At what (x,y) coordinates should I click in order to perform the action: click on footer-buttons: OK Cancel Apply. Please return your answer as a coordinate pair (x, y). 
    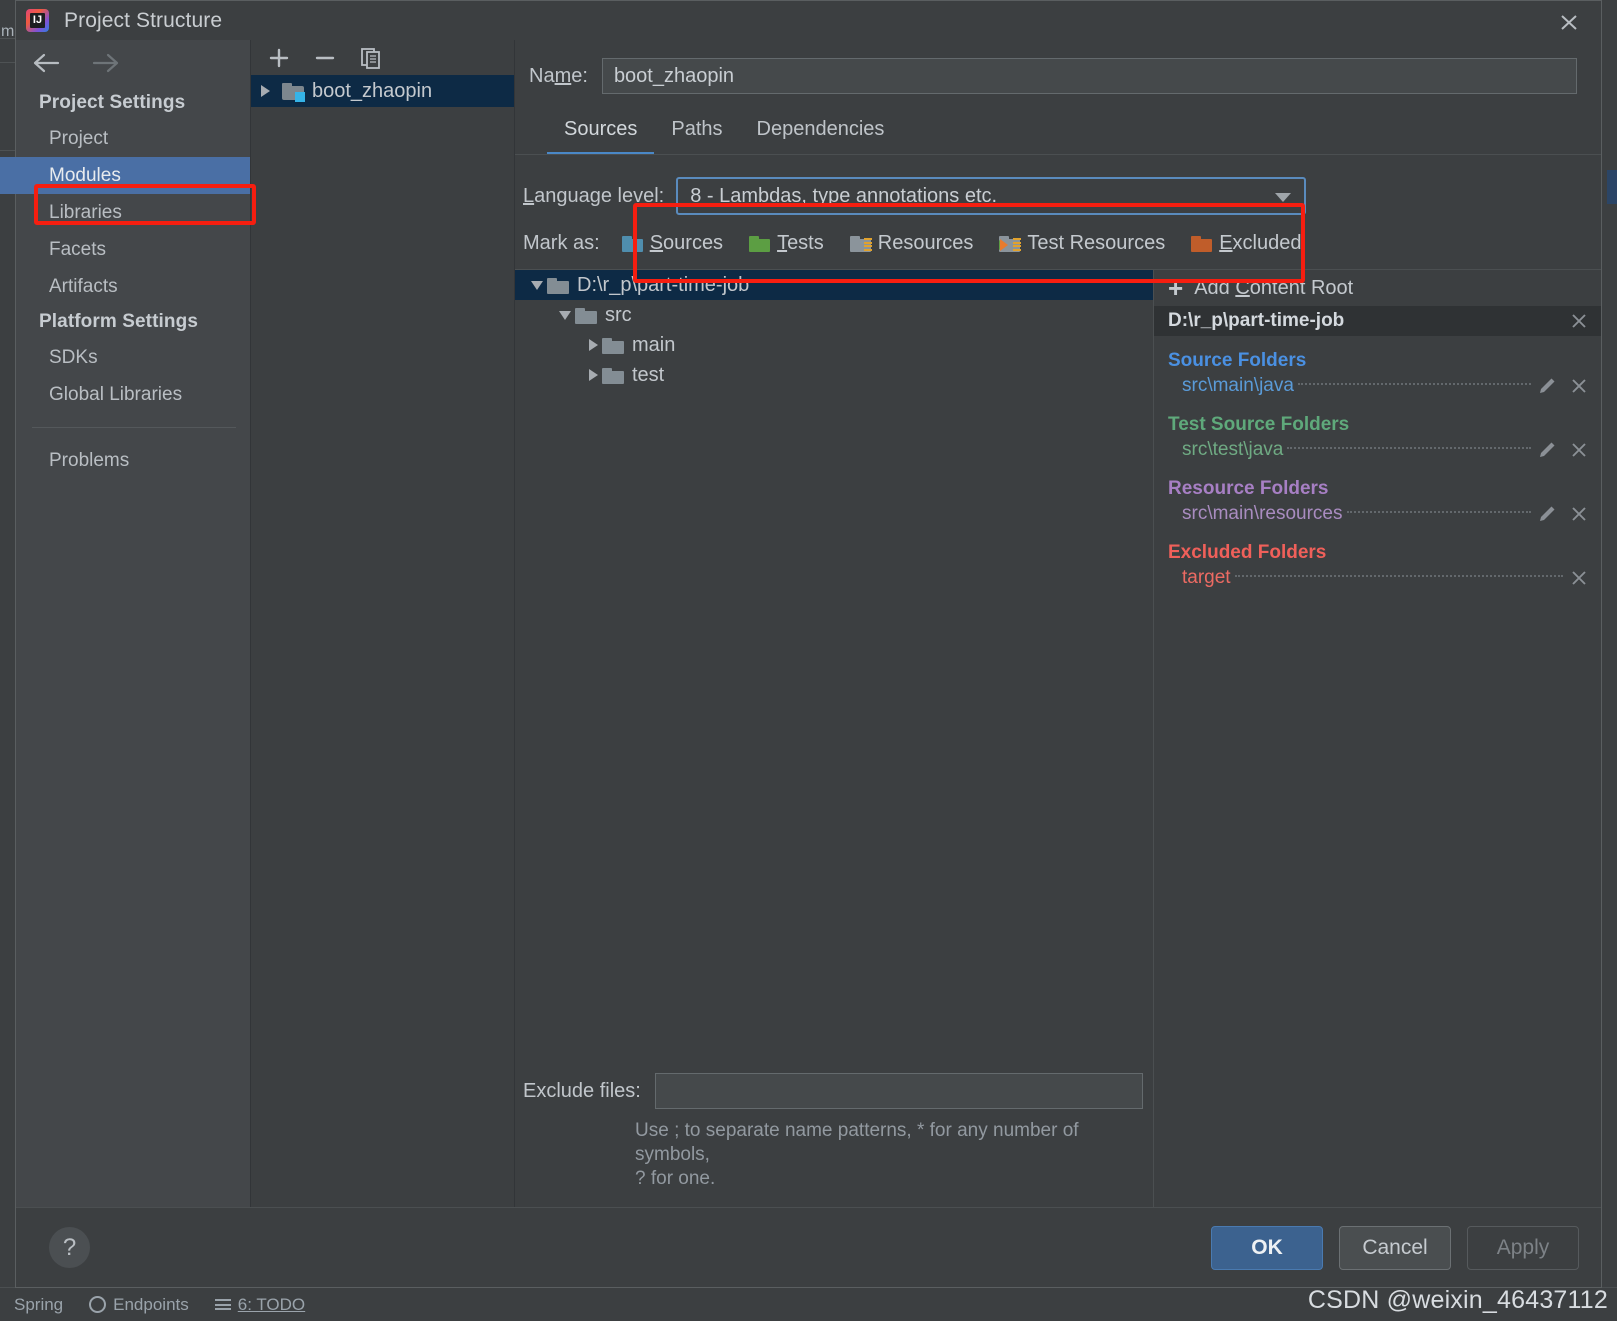
    Looking at the image, I should click on (1395, 1247).